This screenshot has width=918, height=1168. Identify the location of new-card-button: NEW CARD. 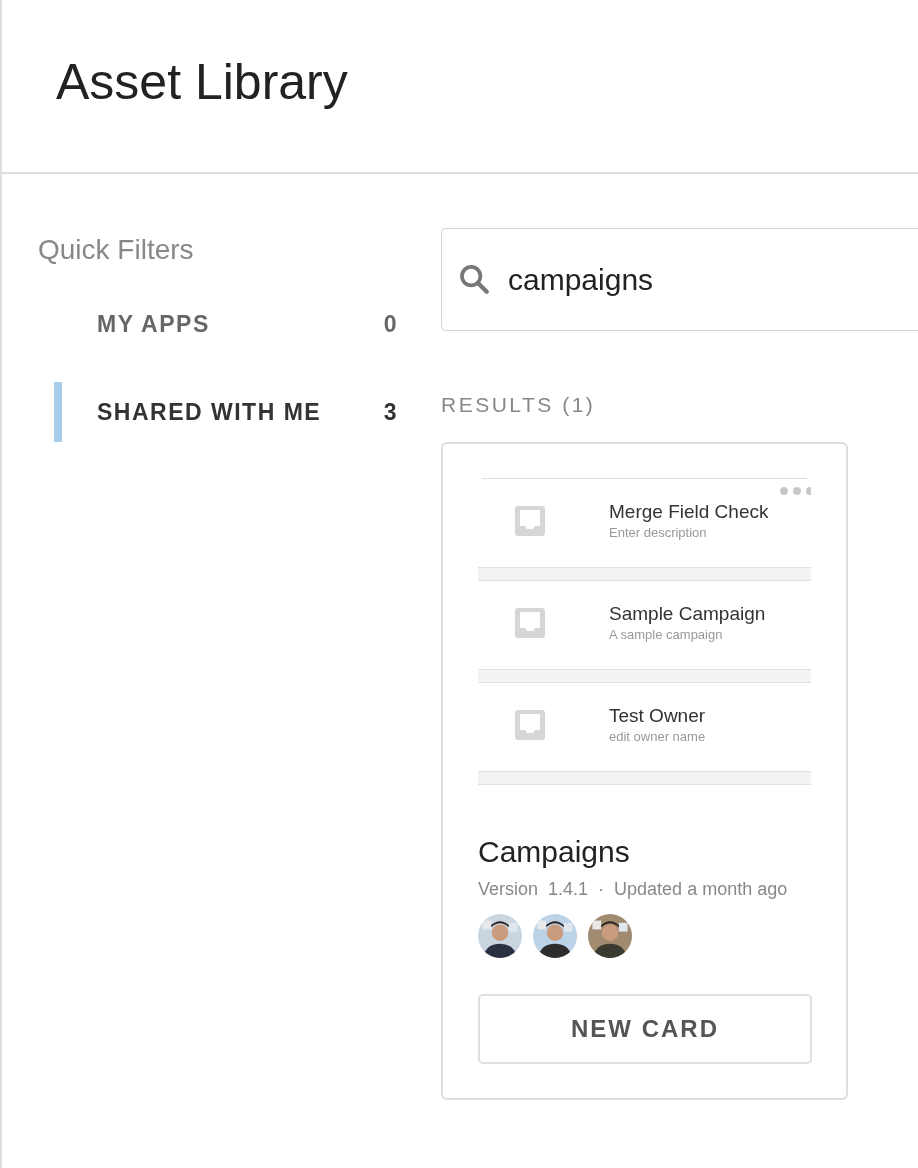
(645, 1029).